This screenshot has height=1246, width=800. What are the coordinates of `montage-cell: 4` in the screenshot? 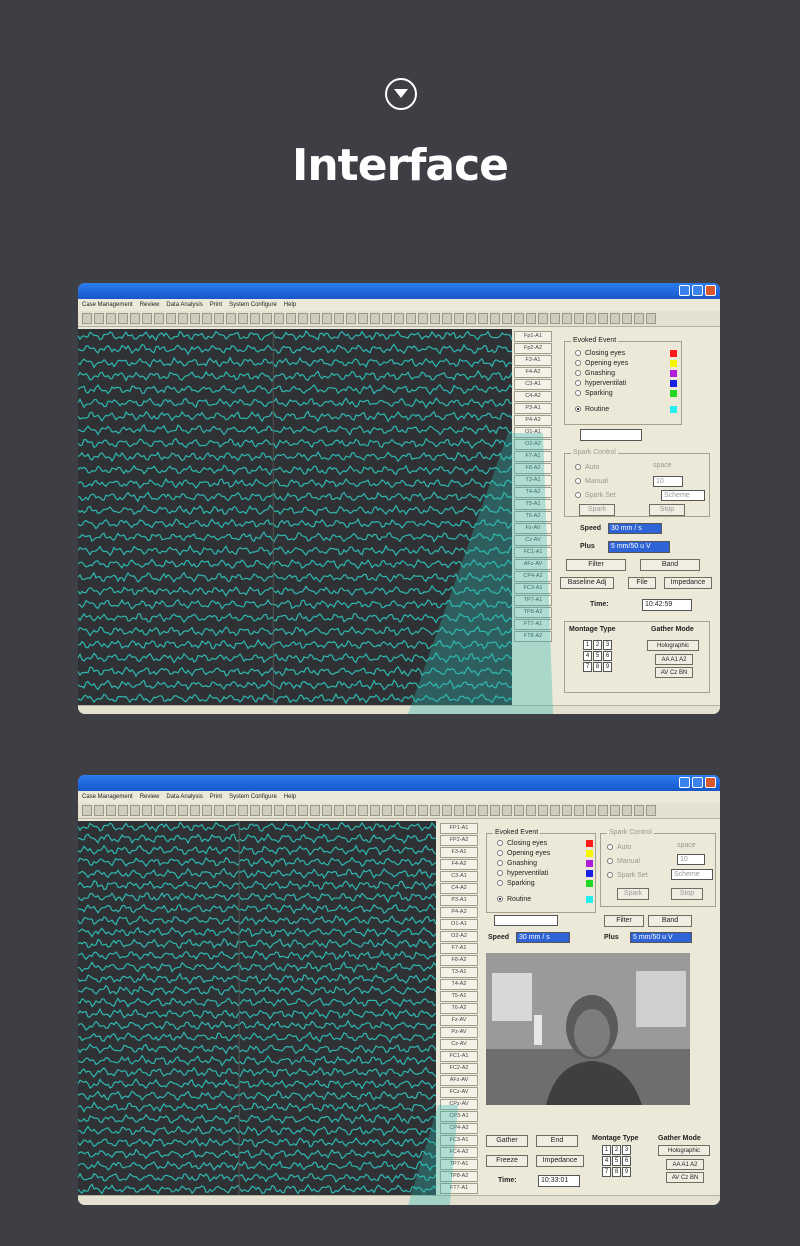 It's located at (587, 656).